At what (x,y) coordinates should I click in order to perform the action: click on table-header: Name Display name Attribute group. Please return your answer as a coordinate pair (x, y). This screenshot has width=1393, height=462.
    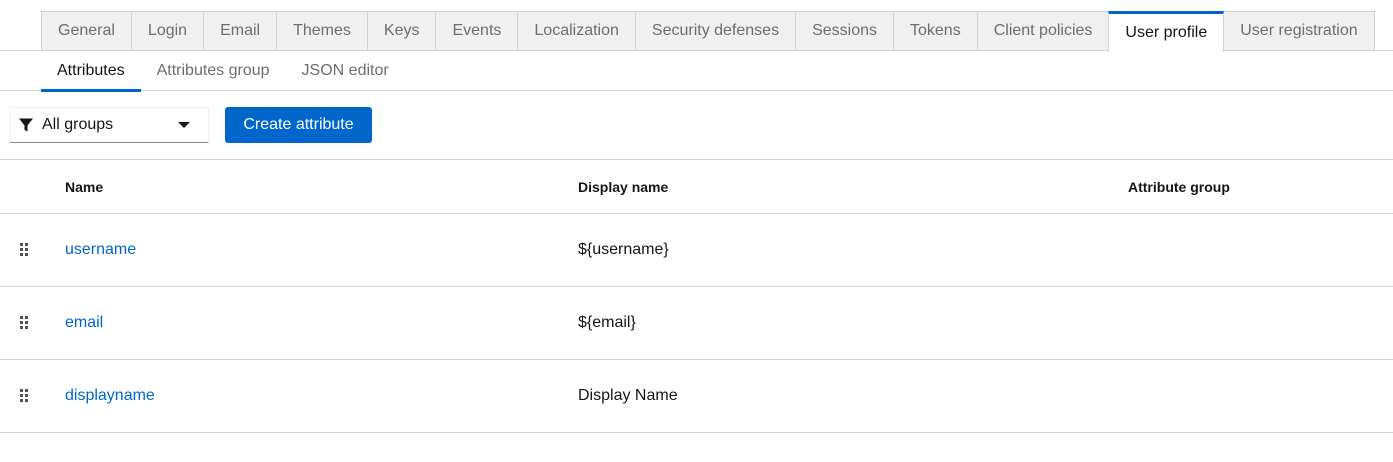
    Looking at the image, I should click on (696, 187).